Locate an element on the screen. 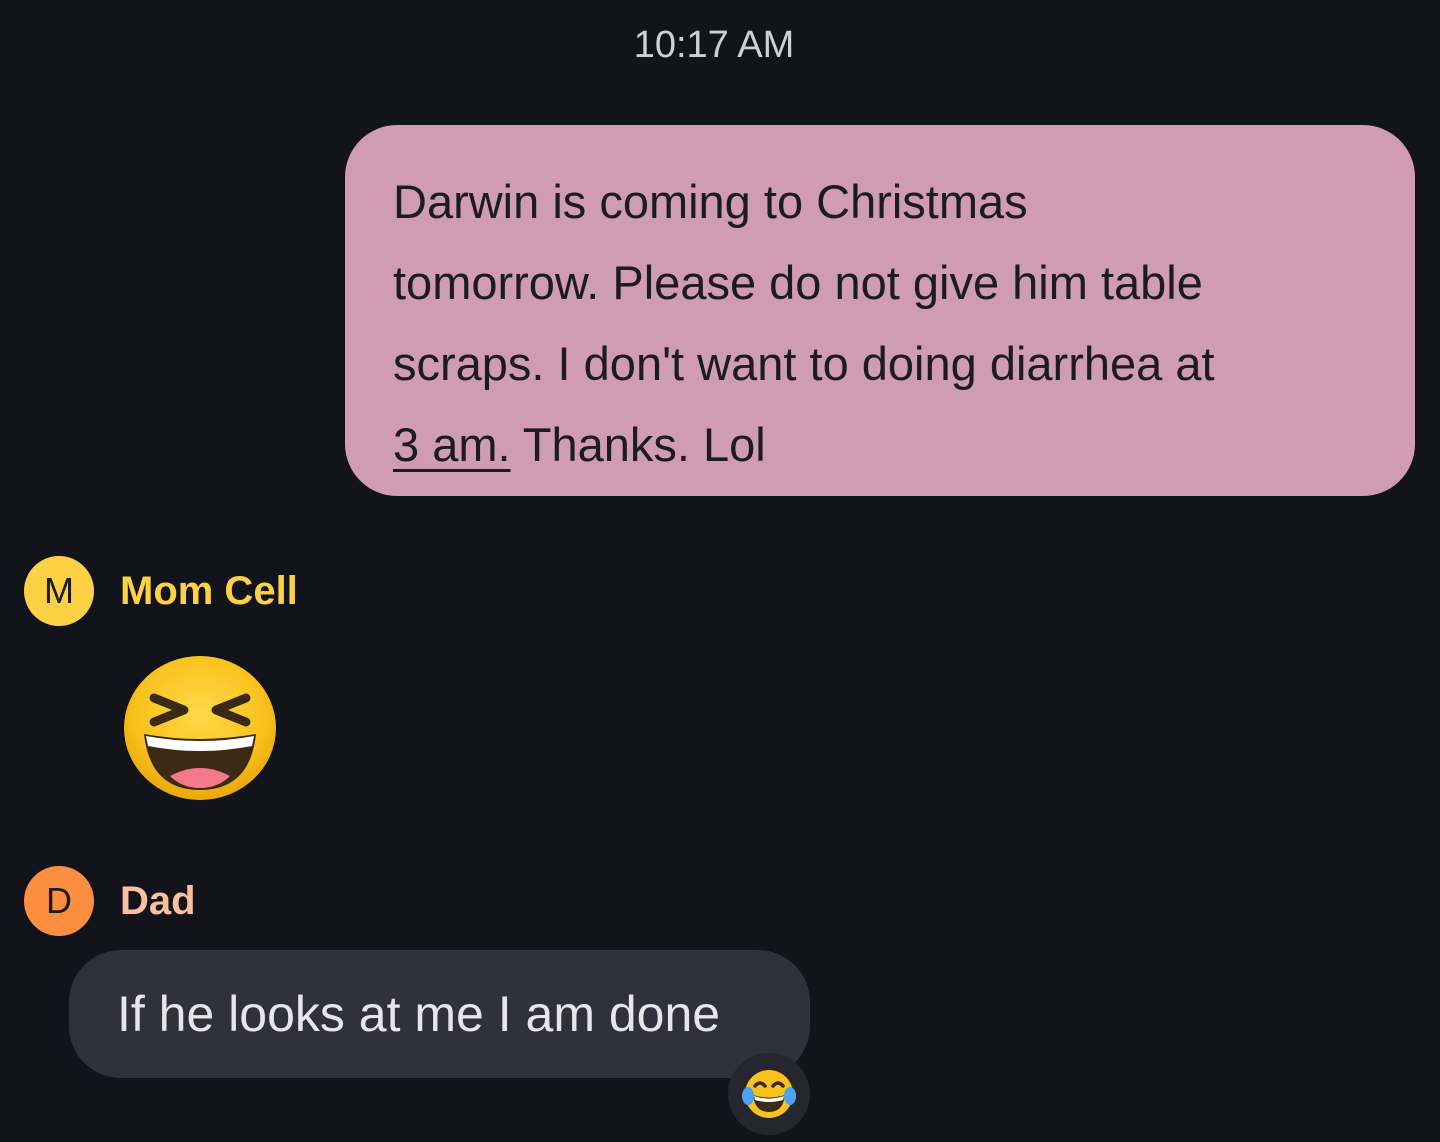  avatar: M is located at coordinates (59, 591).